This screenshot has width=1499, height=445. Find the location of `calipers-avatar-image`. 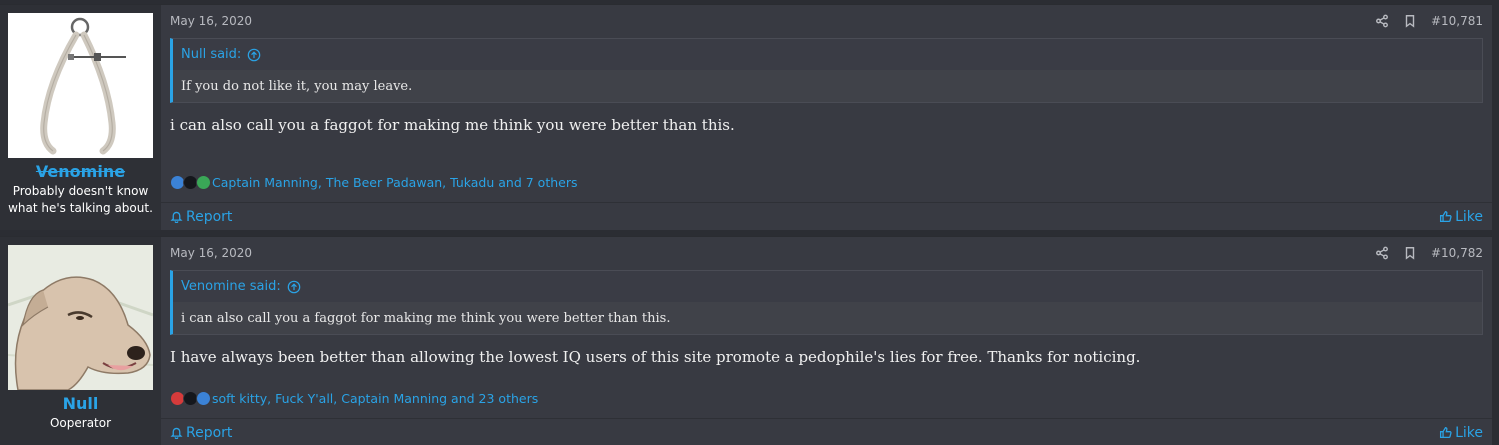

calipers-avatar-image is located at coordinates (80, 85).